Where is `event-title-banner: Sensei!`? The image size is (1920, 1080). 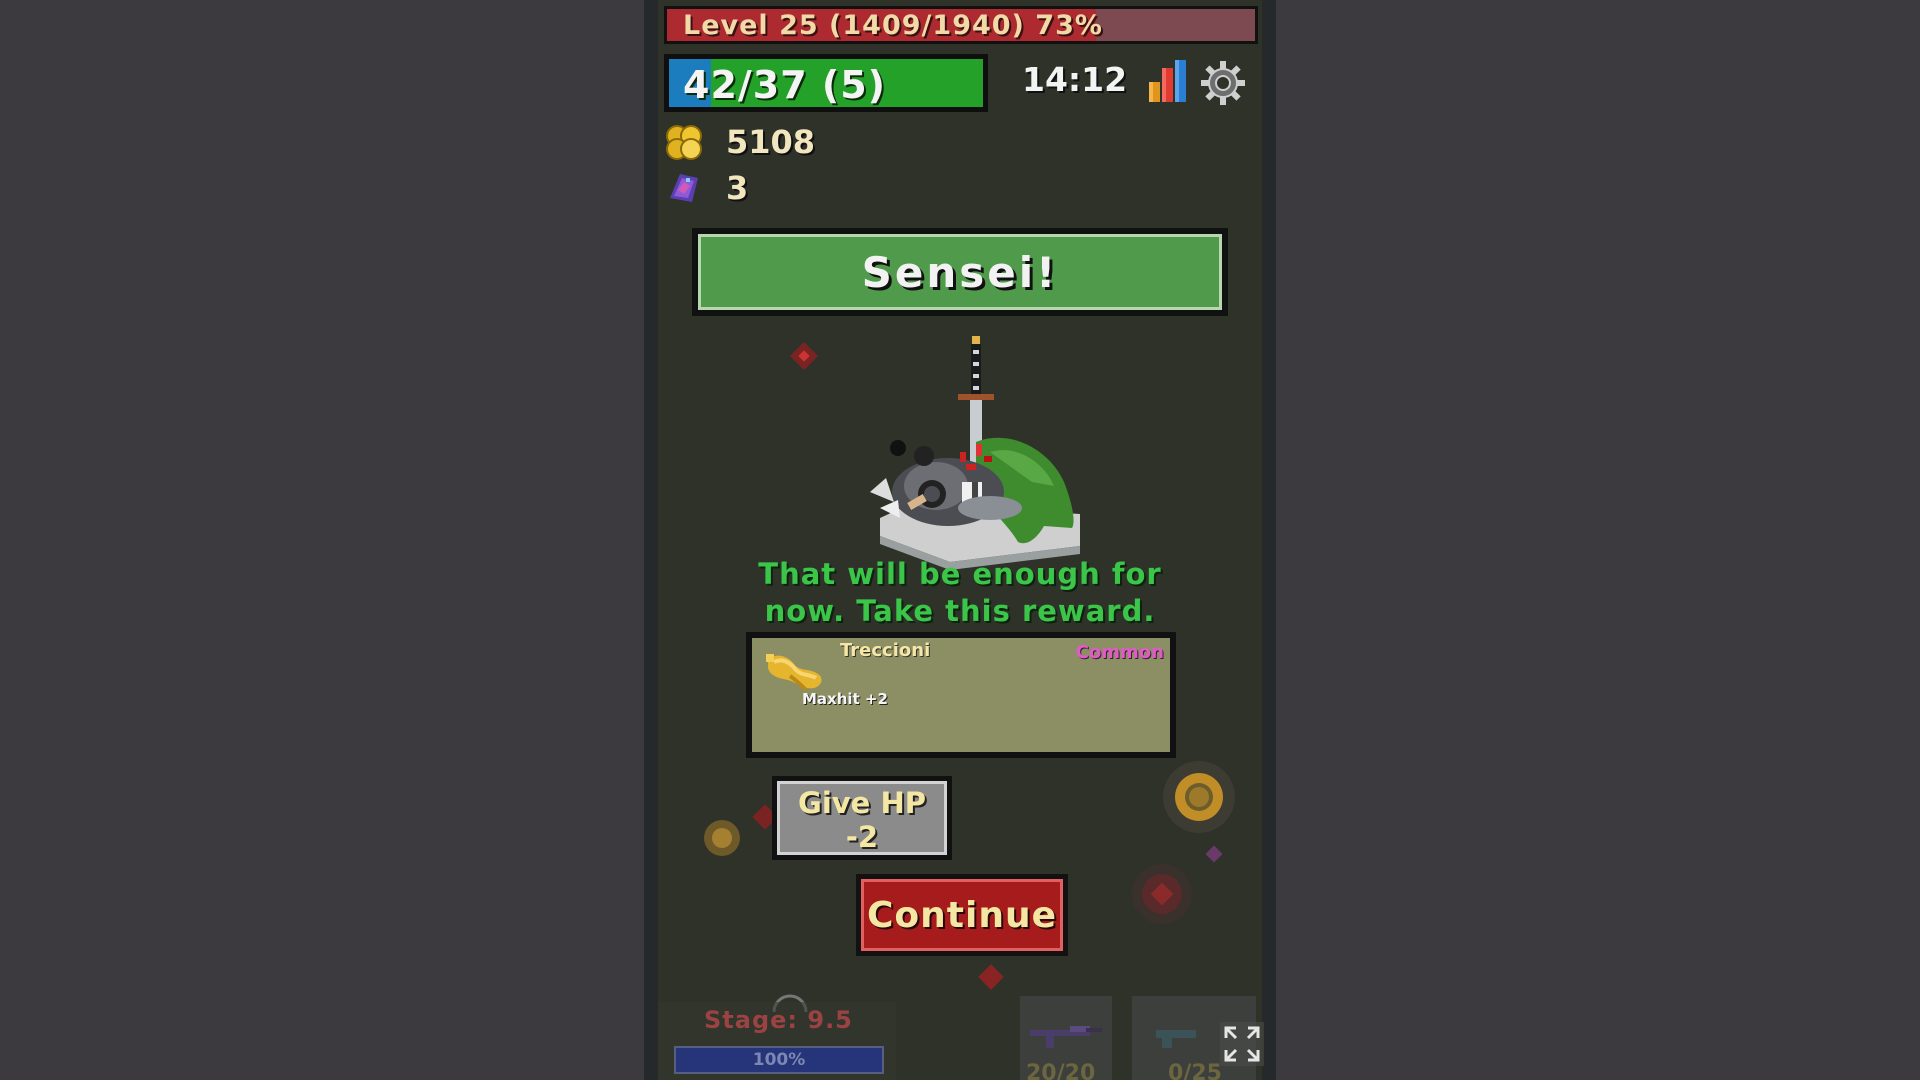 event-title-banner: Sensei! is located at coordinates (960, 272).